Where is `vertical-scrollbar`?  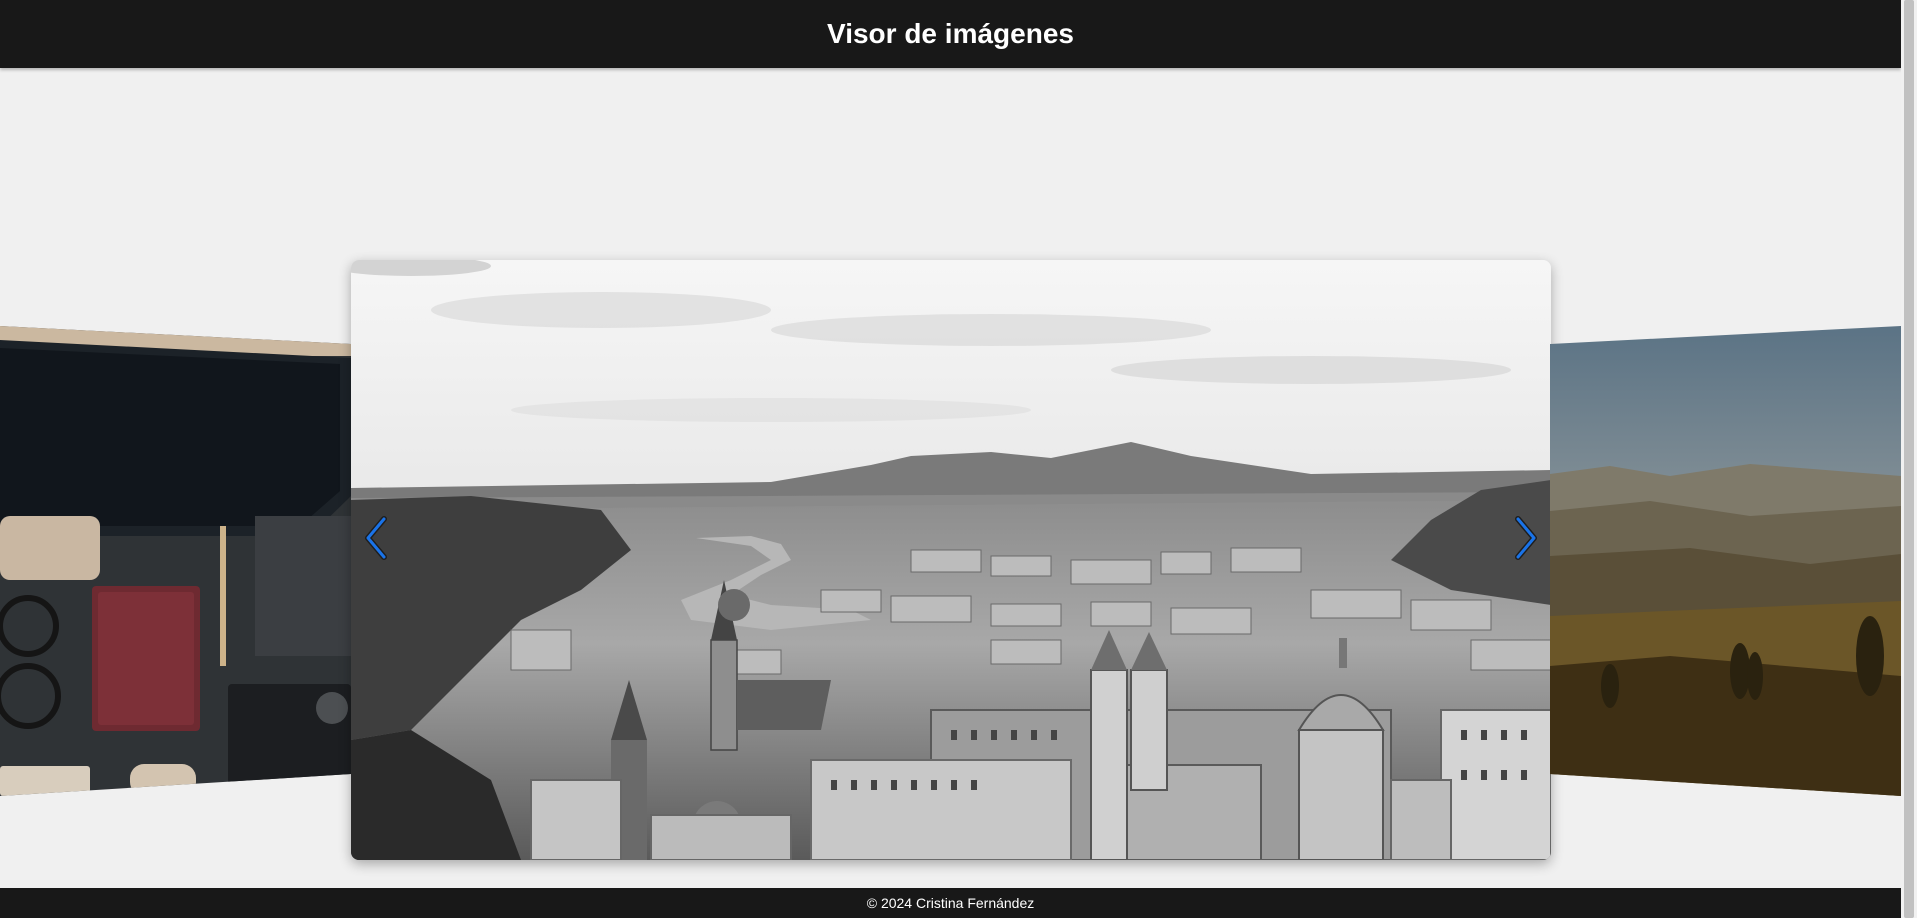
vertical-scrollbar is located at coordinates (1909, 459).